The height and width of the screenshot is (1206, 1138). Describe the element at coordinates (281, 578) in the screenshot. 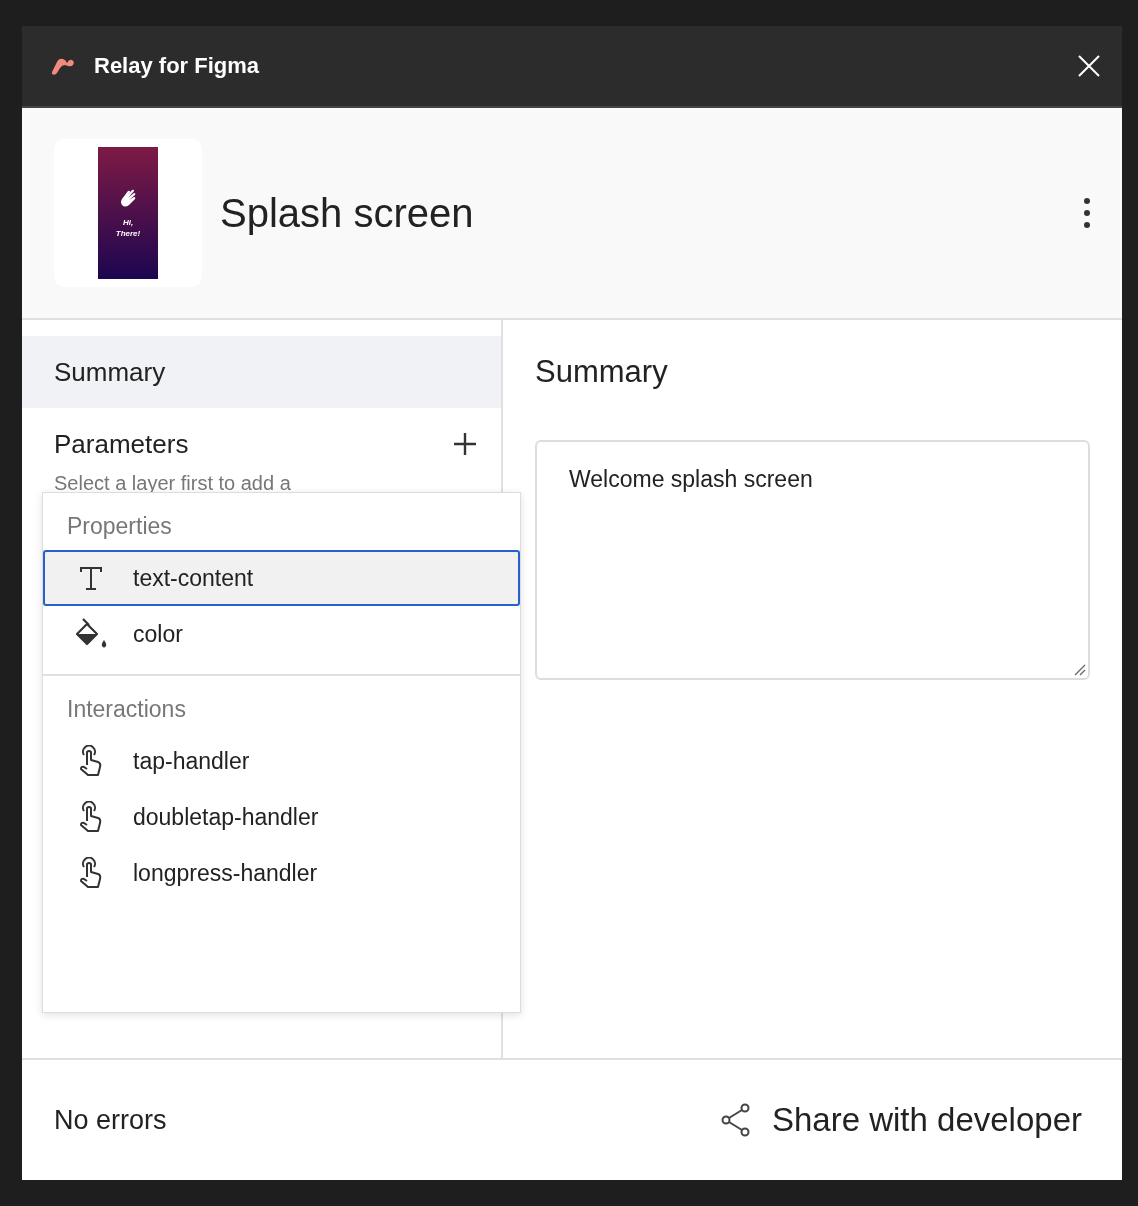

I see `menu-item: text-content` at that location.